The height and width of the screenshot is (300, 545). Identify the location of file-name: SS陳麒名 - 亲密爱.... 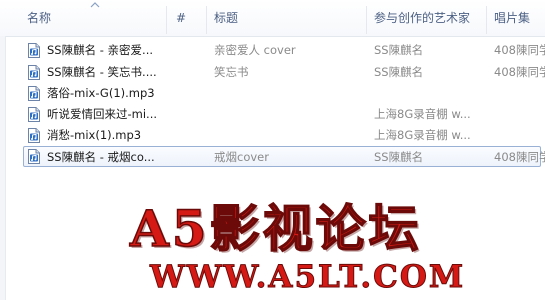
(100, 50).